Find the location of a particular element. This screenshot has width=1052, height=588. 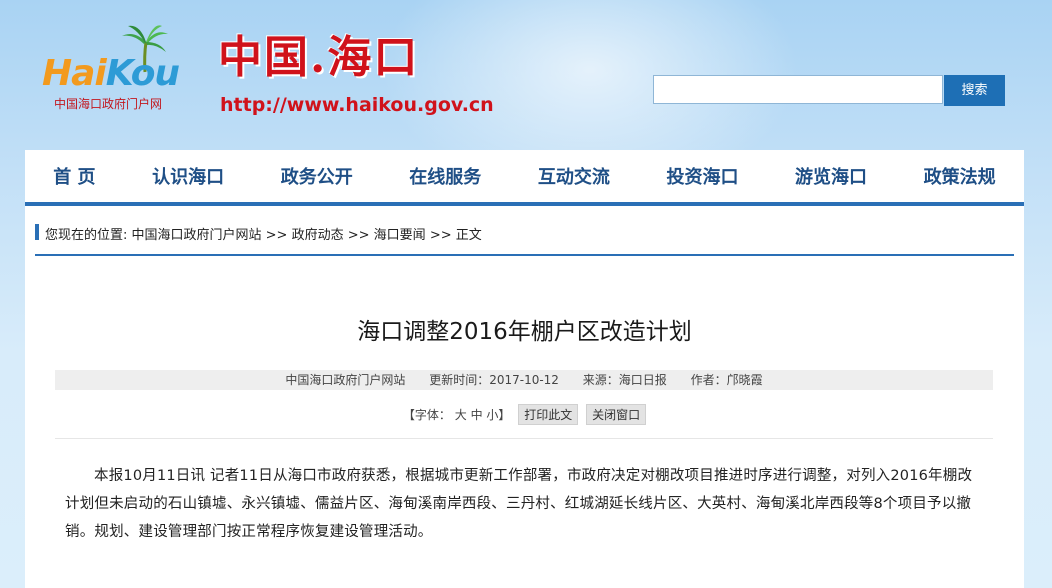

nav-item-about-haikou: 认识海口 is located at coordinates (188, 176).